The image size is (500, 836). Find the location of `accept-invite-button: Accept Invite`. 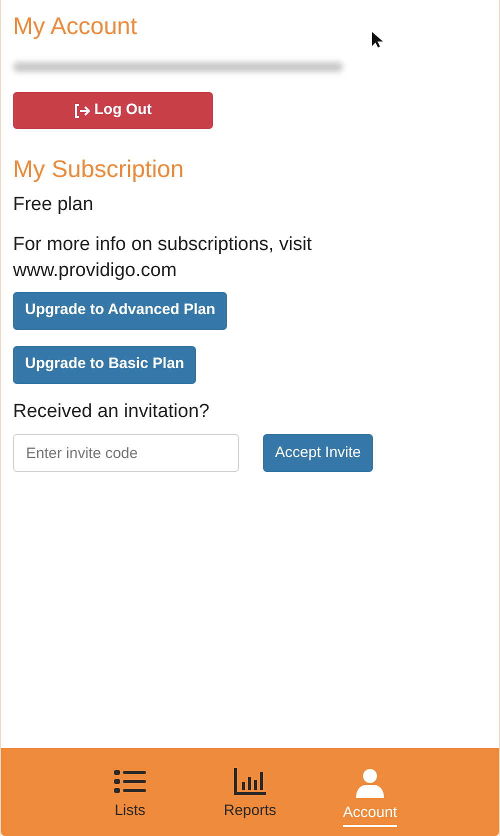

accept-invite-button: Accept Invite is located at coordinates (318, 453).